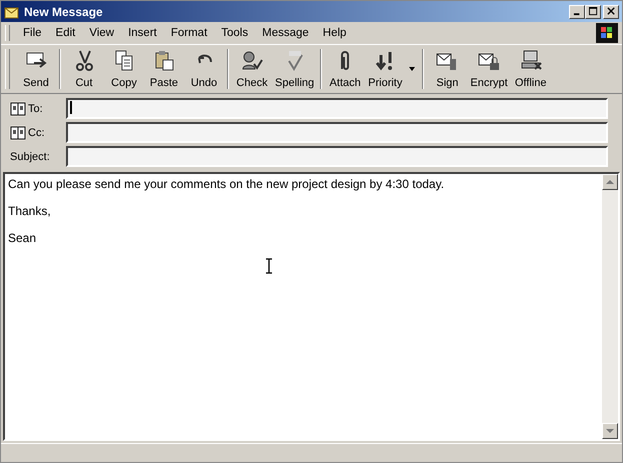  Describe the element at coordinates (345, 69) in the screenshot. I see `toolbar-button: Attach` at that location.